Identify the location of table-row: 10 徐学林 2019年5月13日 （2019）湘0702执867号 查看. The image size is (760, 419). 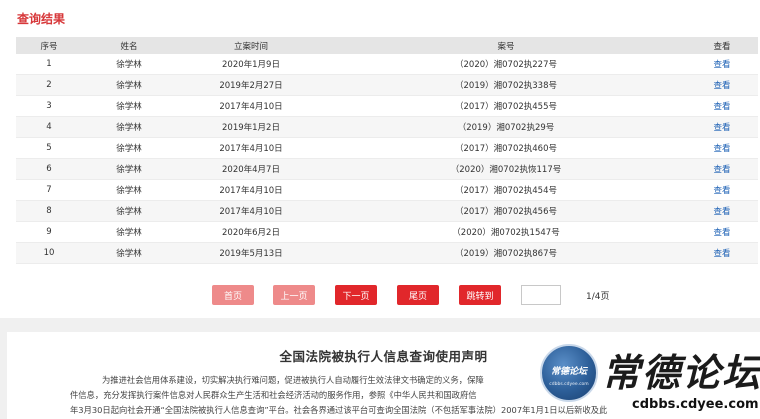
(387, 253).